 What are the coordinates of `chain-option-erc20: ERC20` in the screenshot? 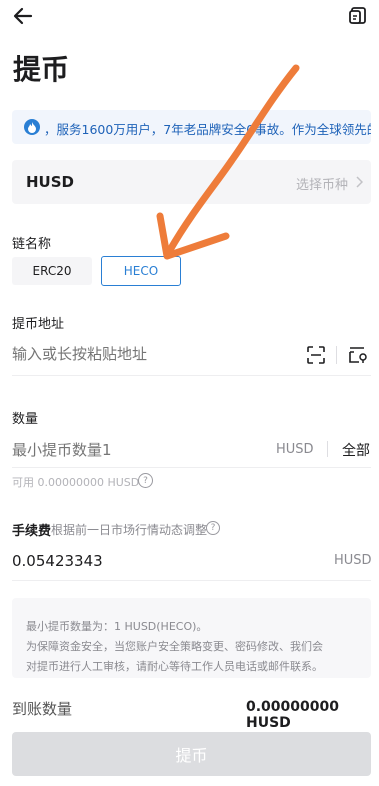 It's located at (52, 271).